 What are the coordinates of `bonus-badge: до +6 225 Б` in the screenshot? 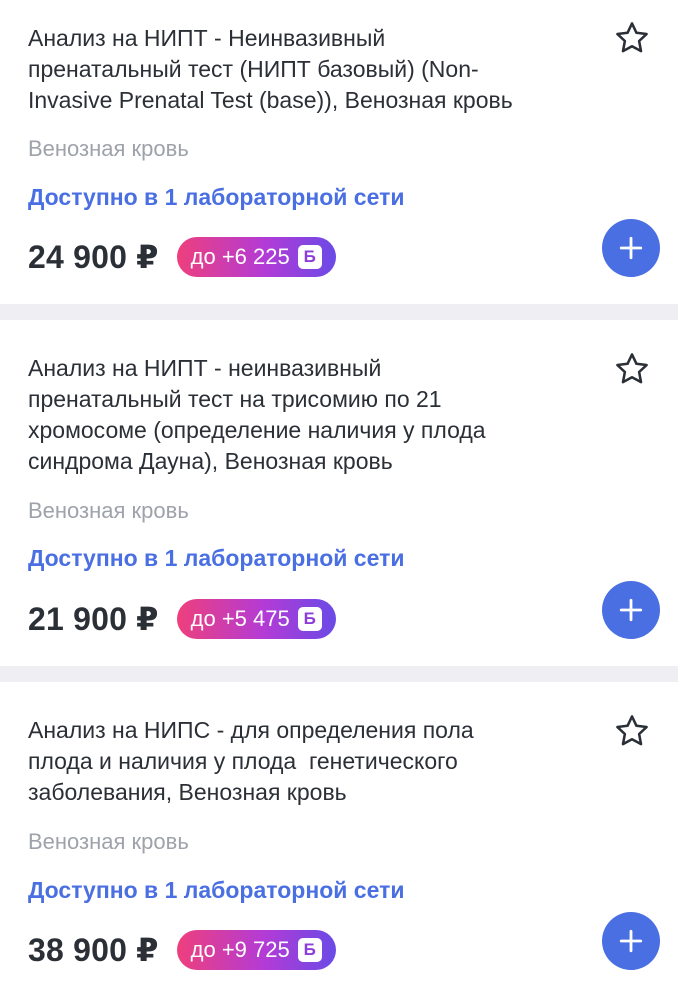 It's located at (256, 257).